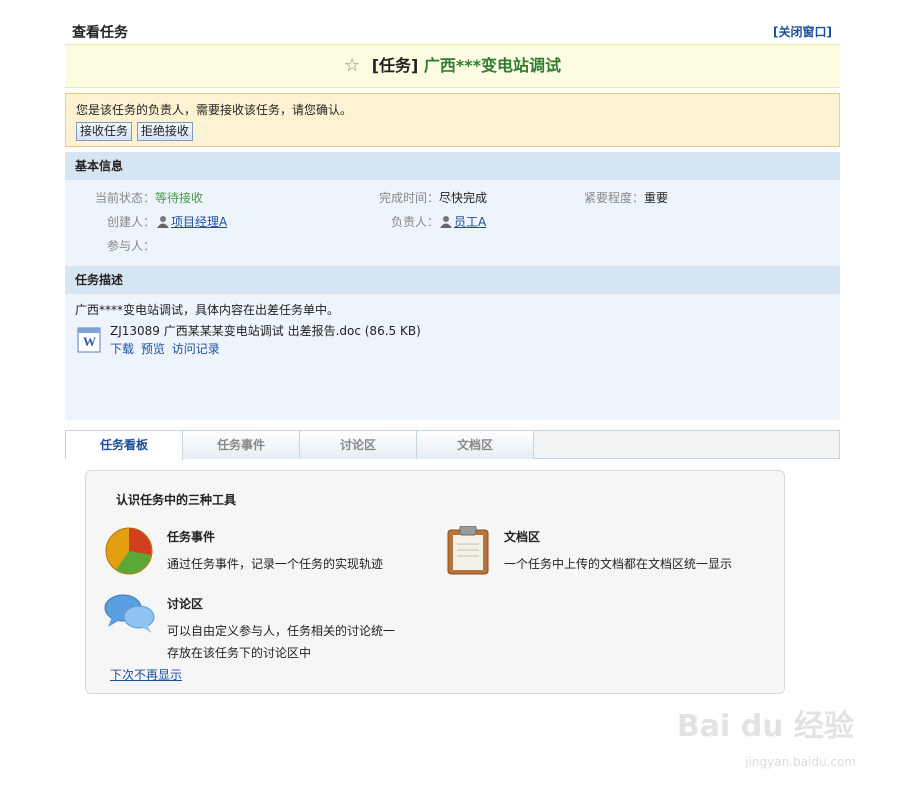 Image resolution: width=904 pixels, height=793 pixels. I want to click on download-link: 下载, so click(122, 349).